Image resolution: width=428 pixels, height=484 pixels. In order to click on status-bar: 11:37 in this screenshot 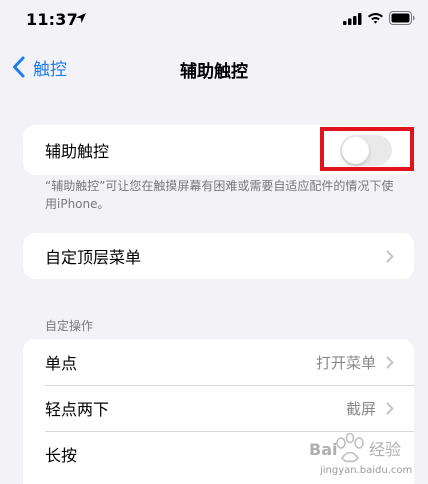, I will do `click(214, 20)`.